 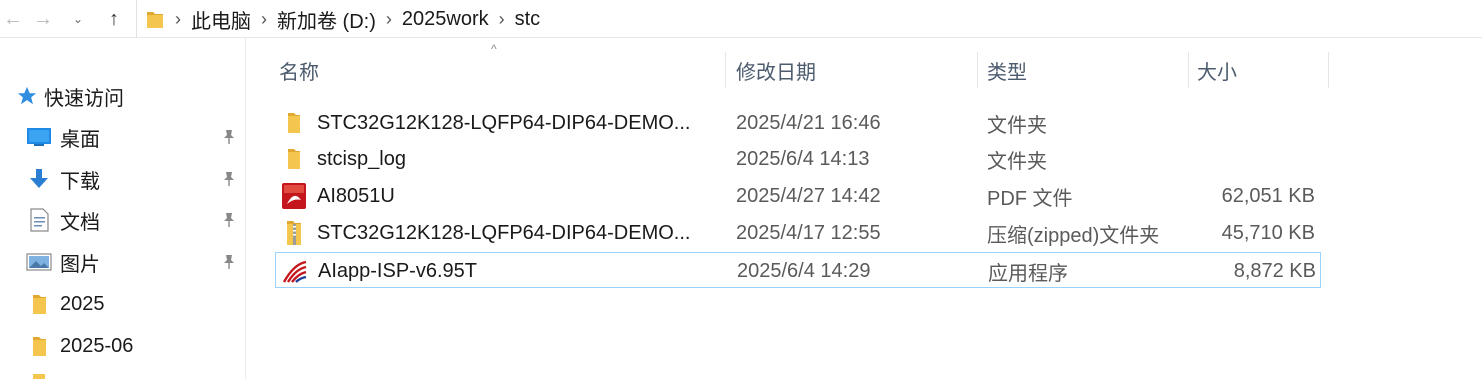 What do you see at coordinates (1259, 70) in the screenshot?
I see `column-header-size: 大小` at bounding box center [1259, 70].